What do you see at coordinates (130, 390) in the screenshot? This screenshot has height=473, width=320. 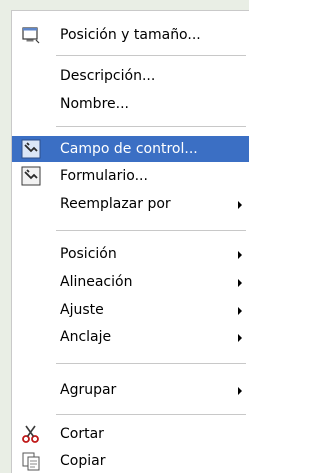 I see `menu-item-group: Agrupar` at bounding box center [130, 390].